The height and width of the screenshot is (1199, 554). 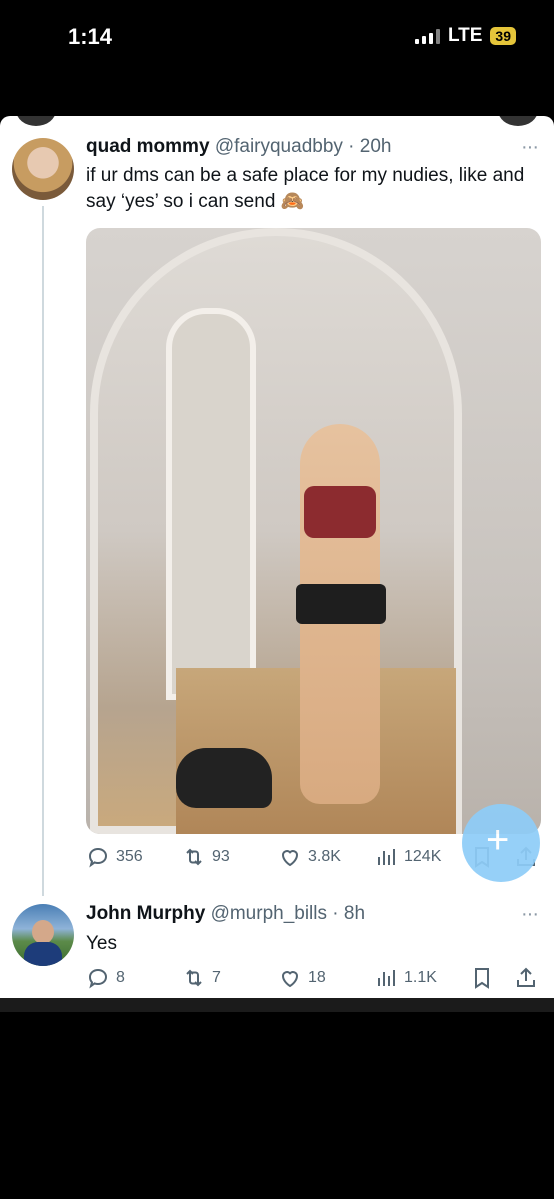 What do you see at coordinates (324, 856) in the screenshot?
I see `like-count: 3.8K` at bounding box center [324, 856].